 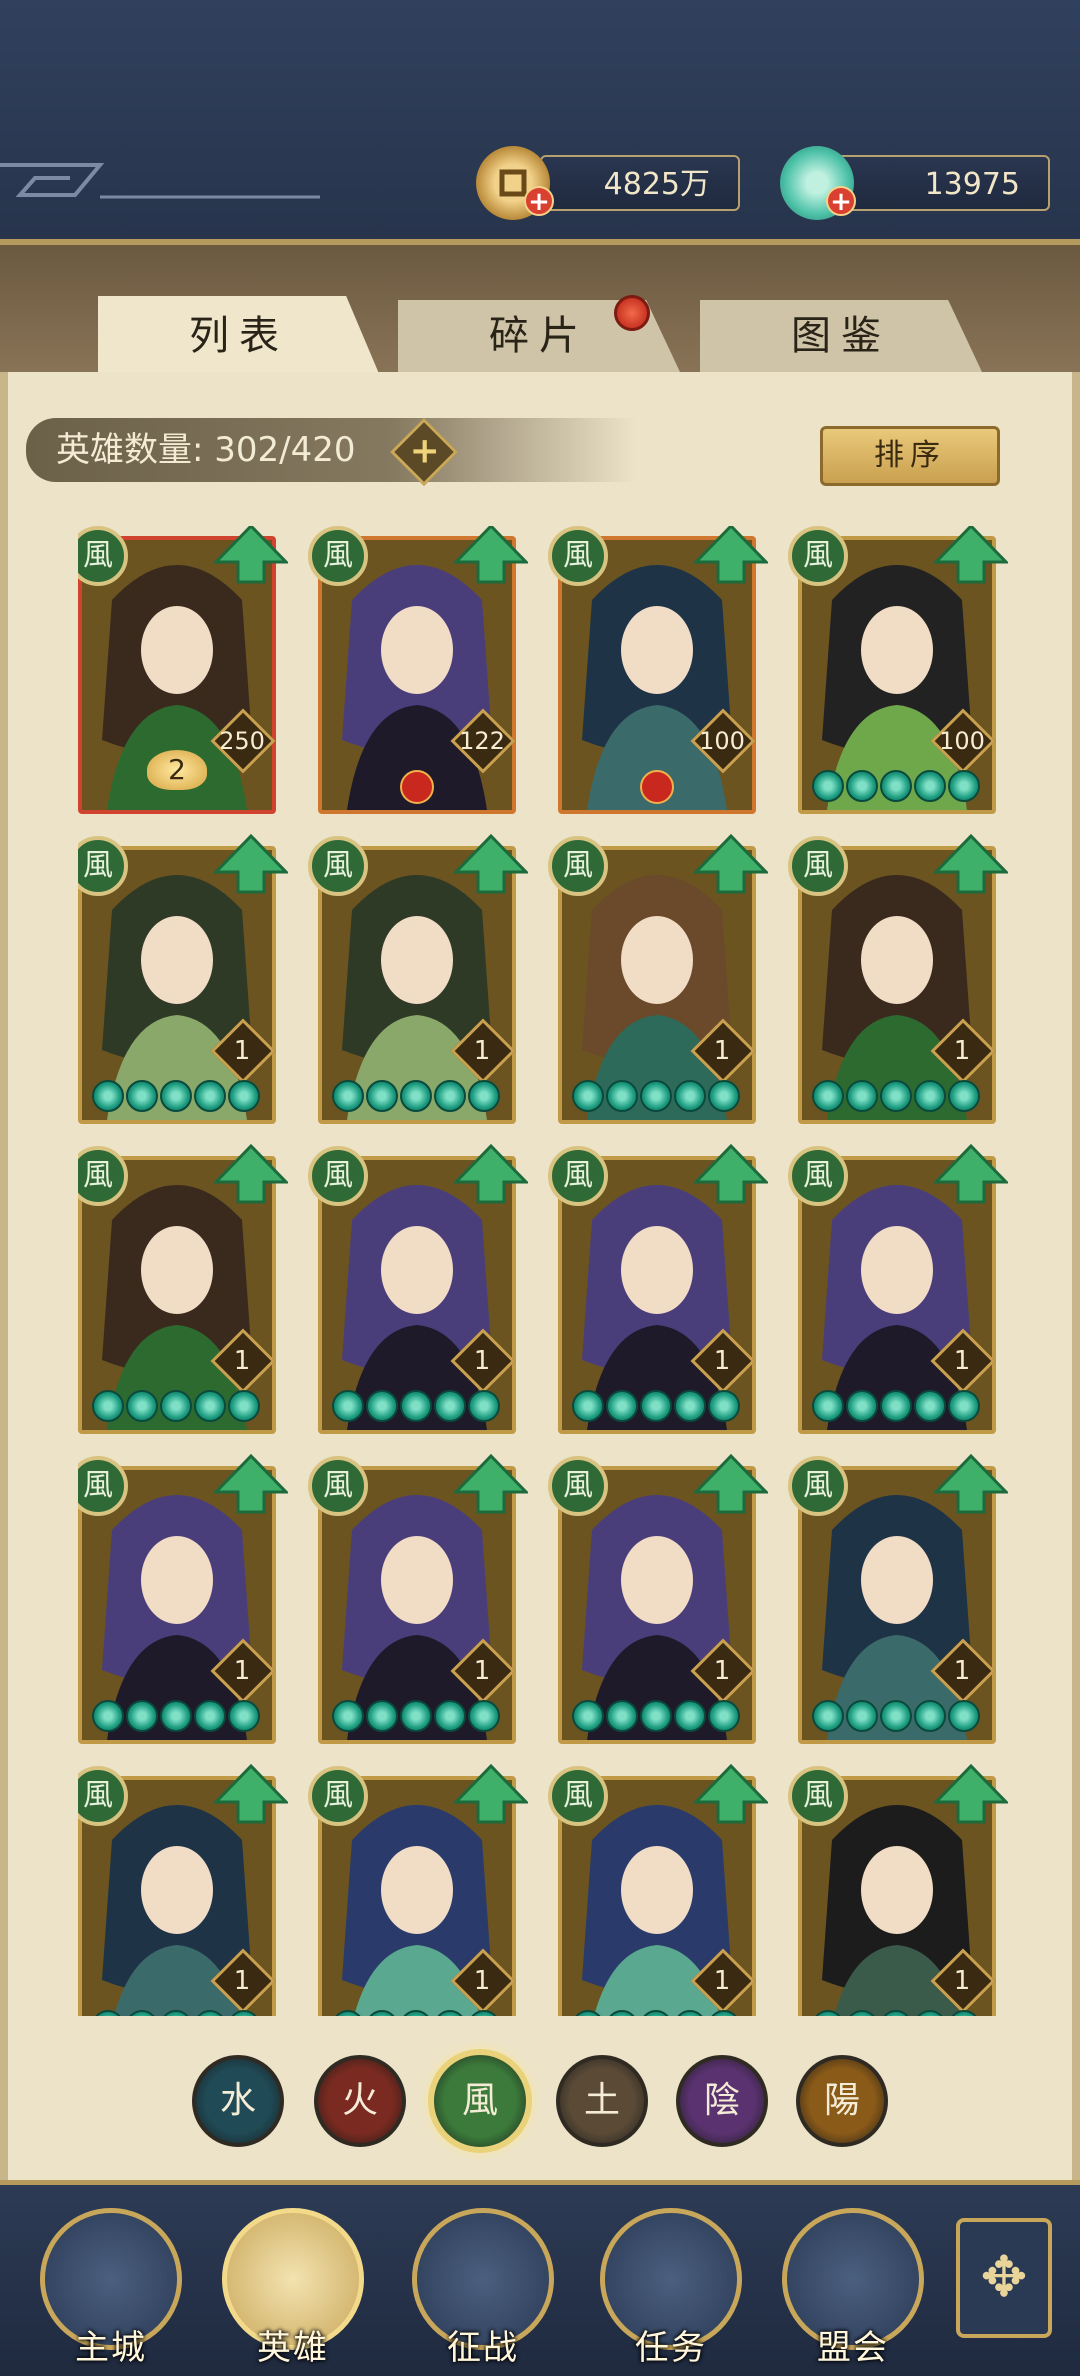 I want to click on hero-card: 風 250 2, so click(x=183, y=670).